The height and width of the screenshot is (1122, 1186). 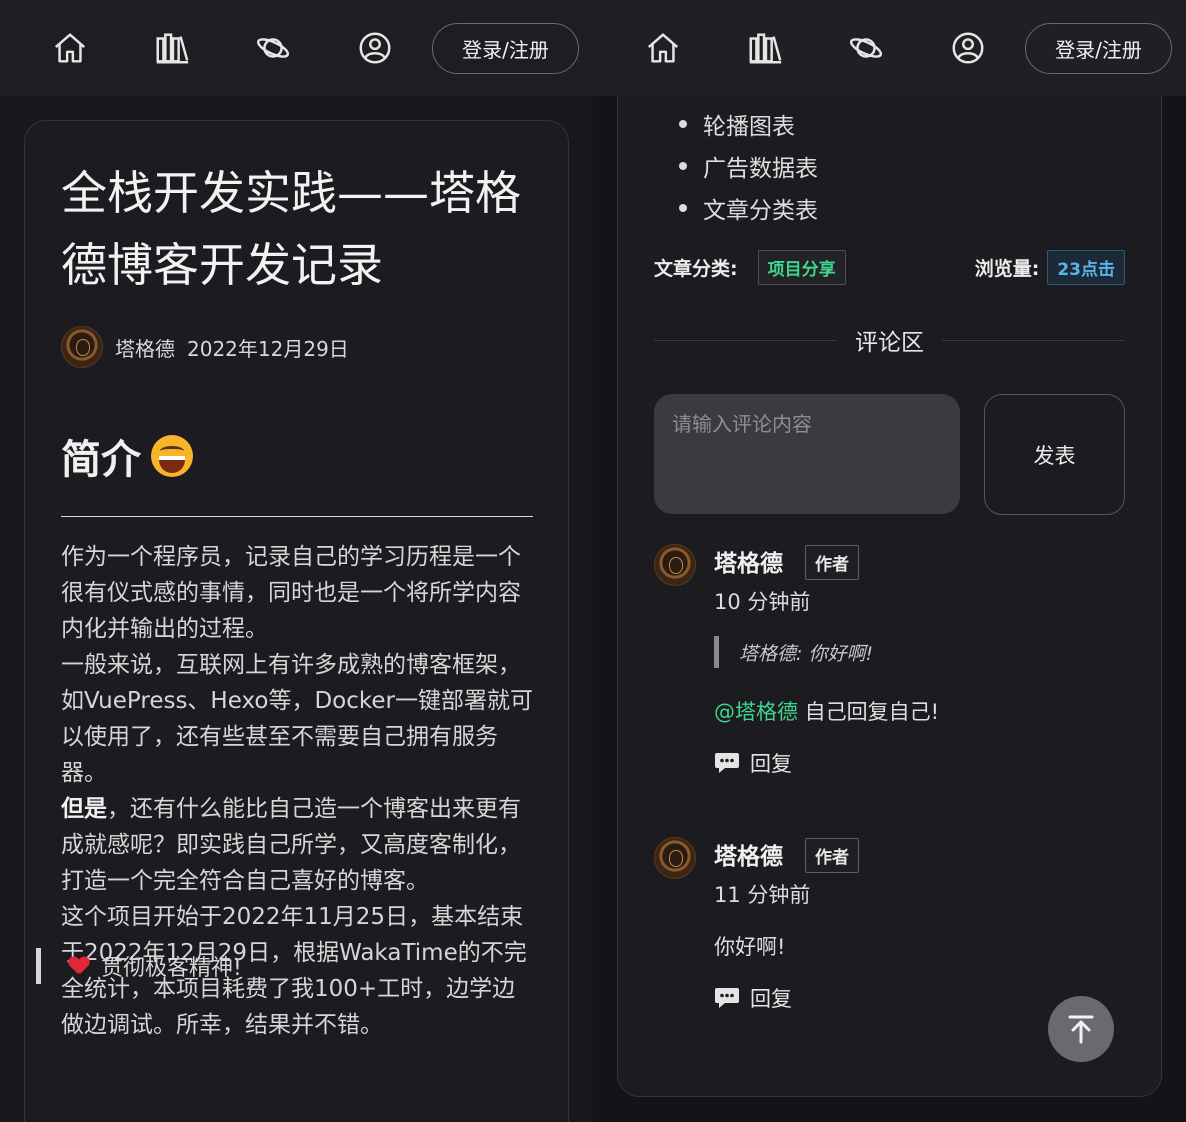 What do you see at coordinates (1086, 267) in the screenshot?
I see `views-badge: 23点击` at bounding box center [1086, 267].